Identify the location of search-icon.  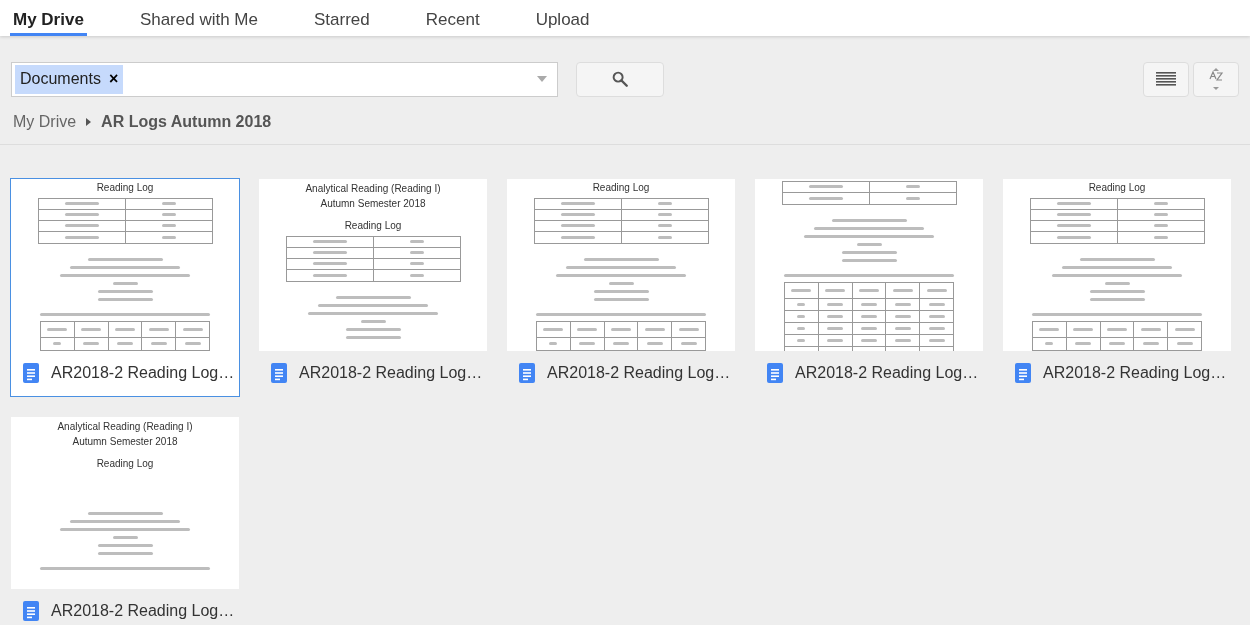
(620, 79).